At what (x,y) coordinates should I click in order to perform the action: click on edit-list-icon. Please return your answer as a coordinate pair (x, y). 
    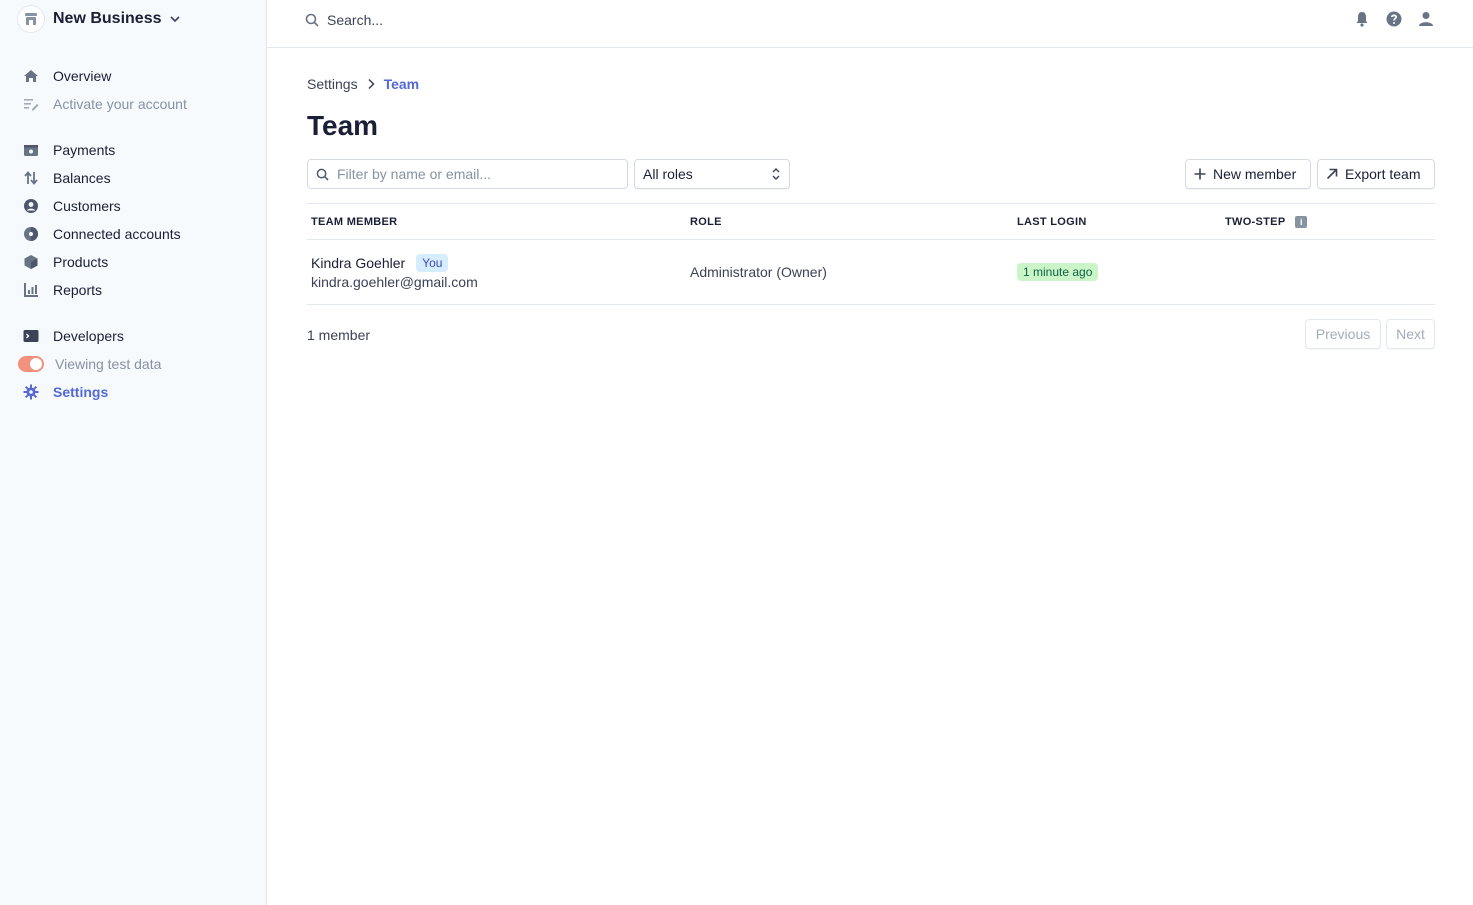
    Looking at the image, I should click on (31, 104).